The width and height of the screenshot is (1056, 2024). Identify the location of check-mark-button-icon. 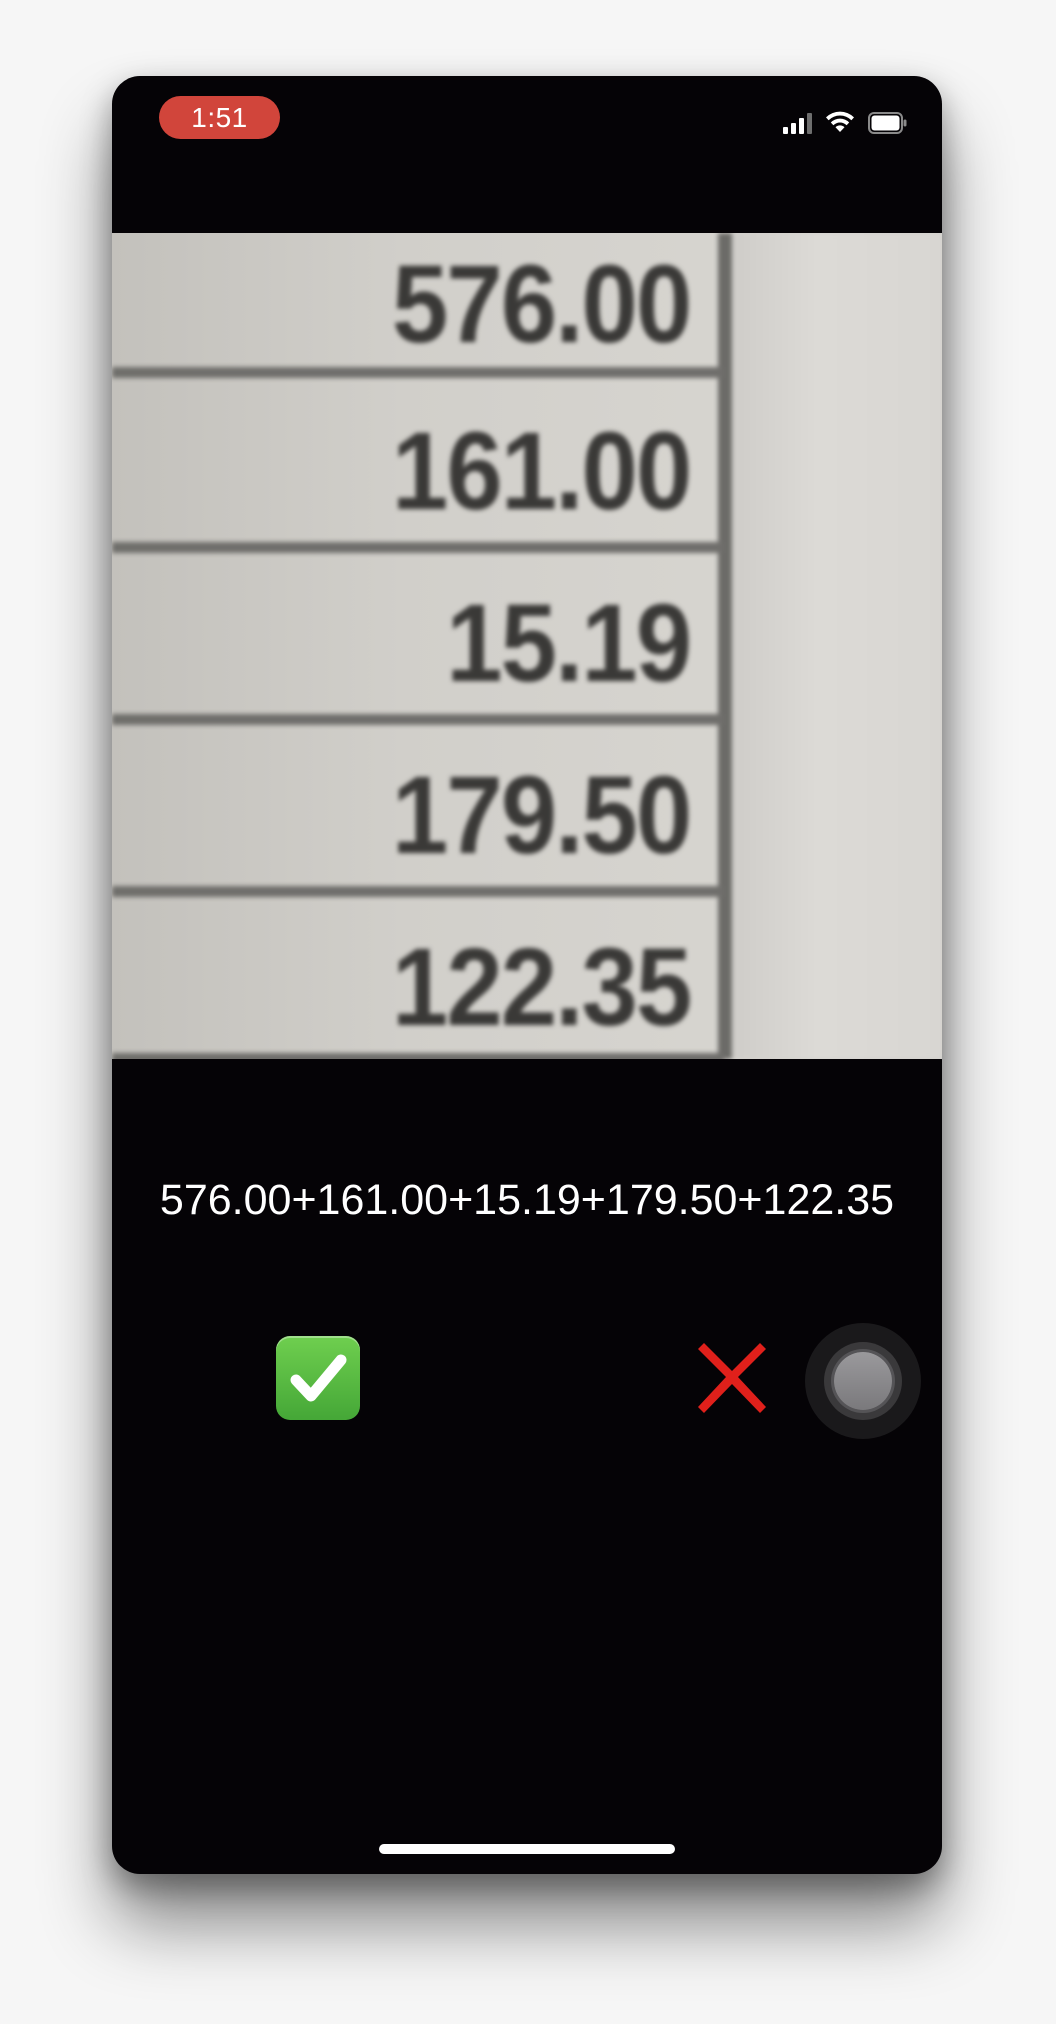
(318, 1378).